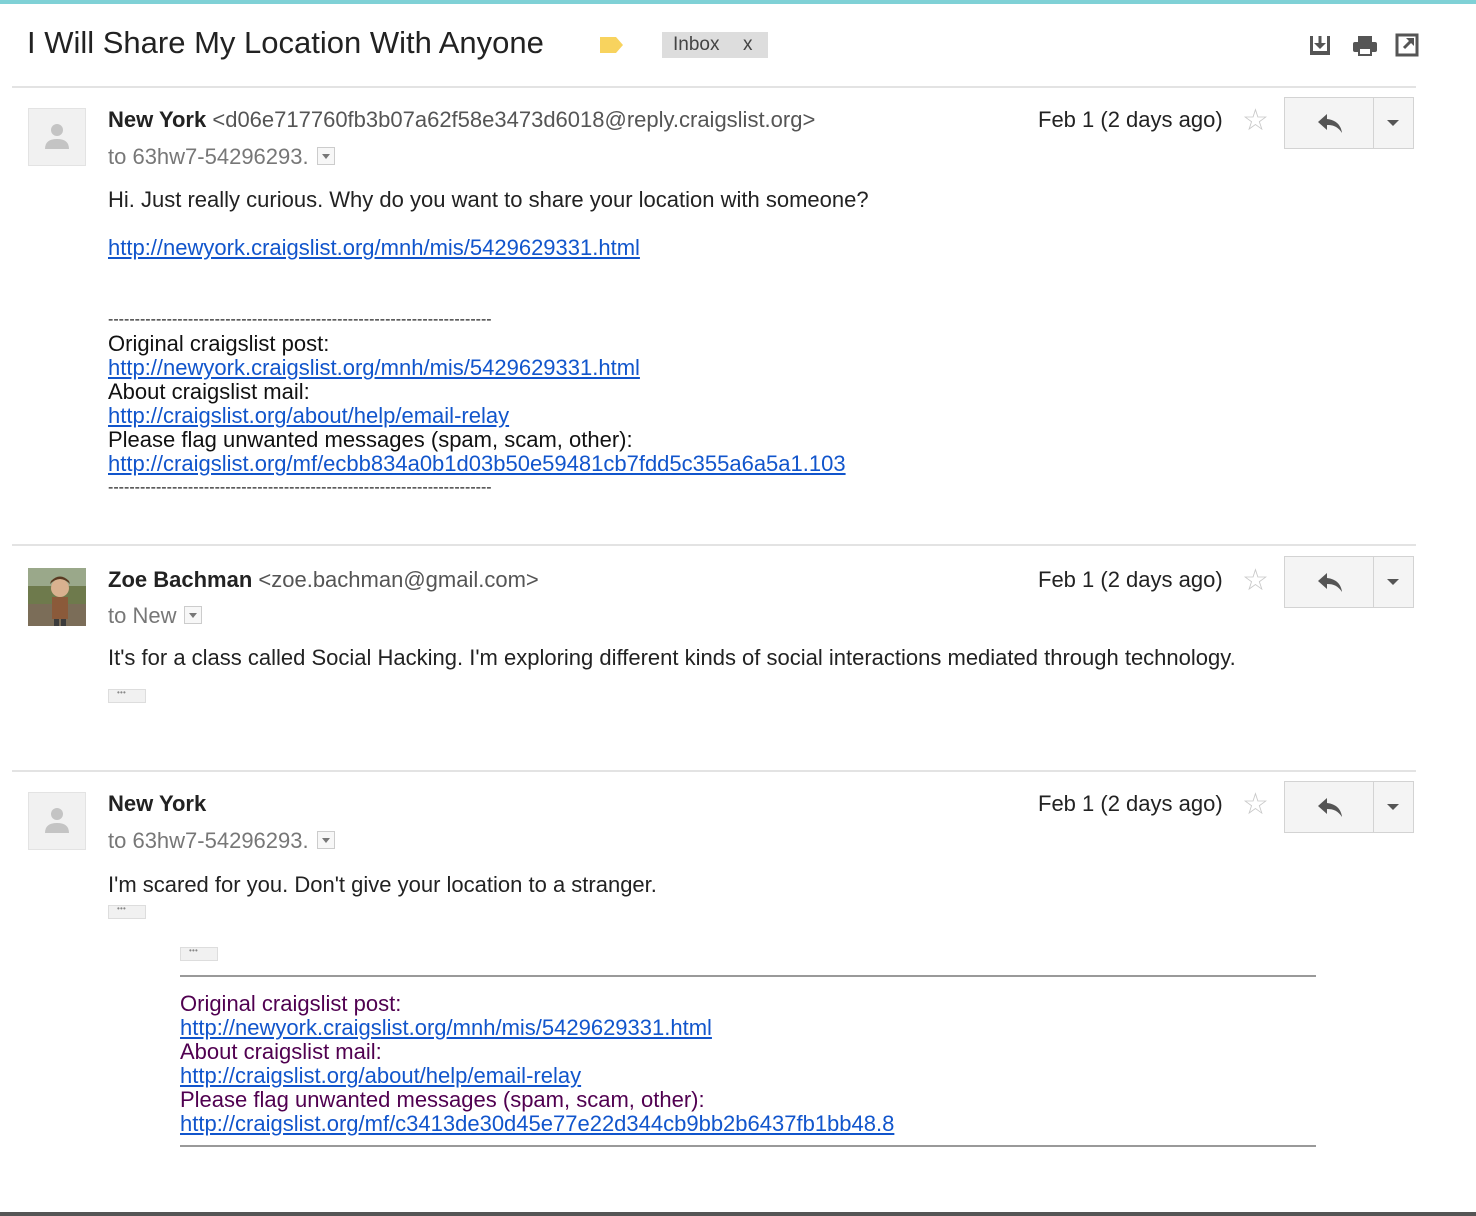 Image resolution: width=1476 pixels, height=1216 pixels. Describe the element at coordinates (199, 953) in the screenshot. I see `show-quoted-text-button` at that location.